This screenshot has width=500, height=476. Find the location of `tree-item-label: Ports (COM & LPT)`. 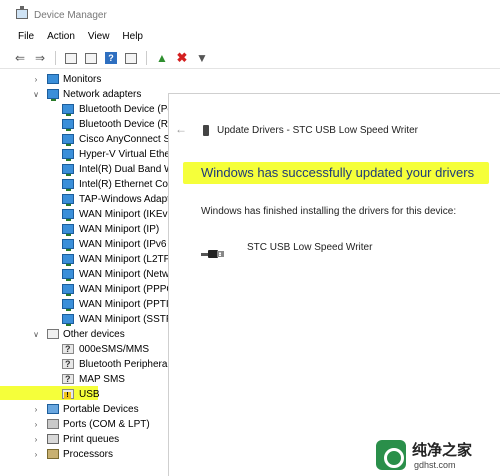

tree-item-label: Ports (COM & LPT) is located at coordinates (106, 424).